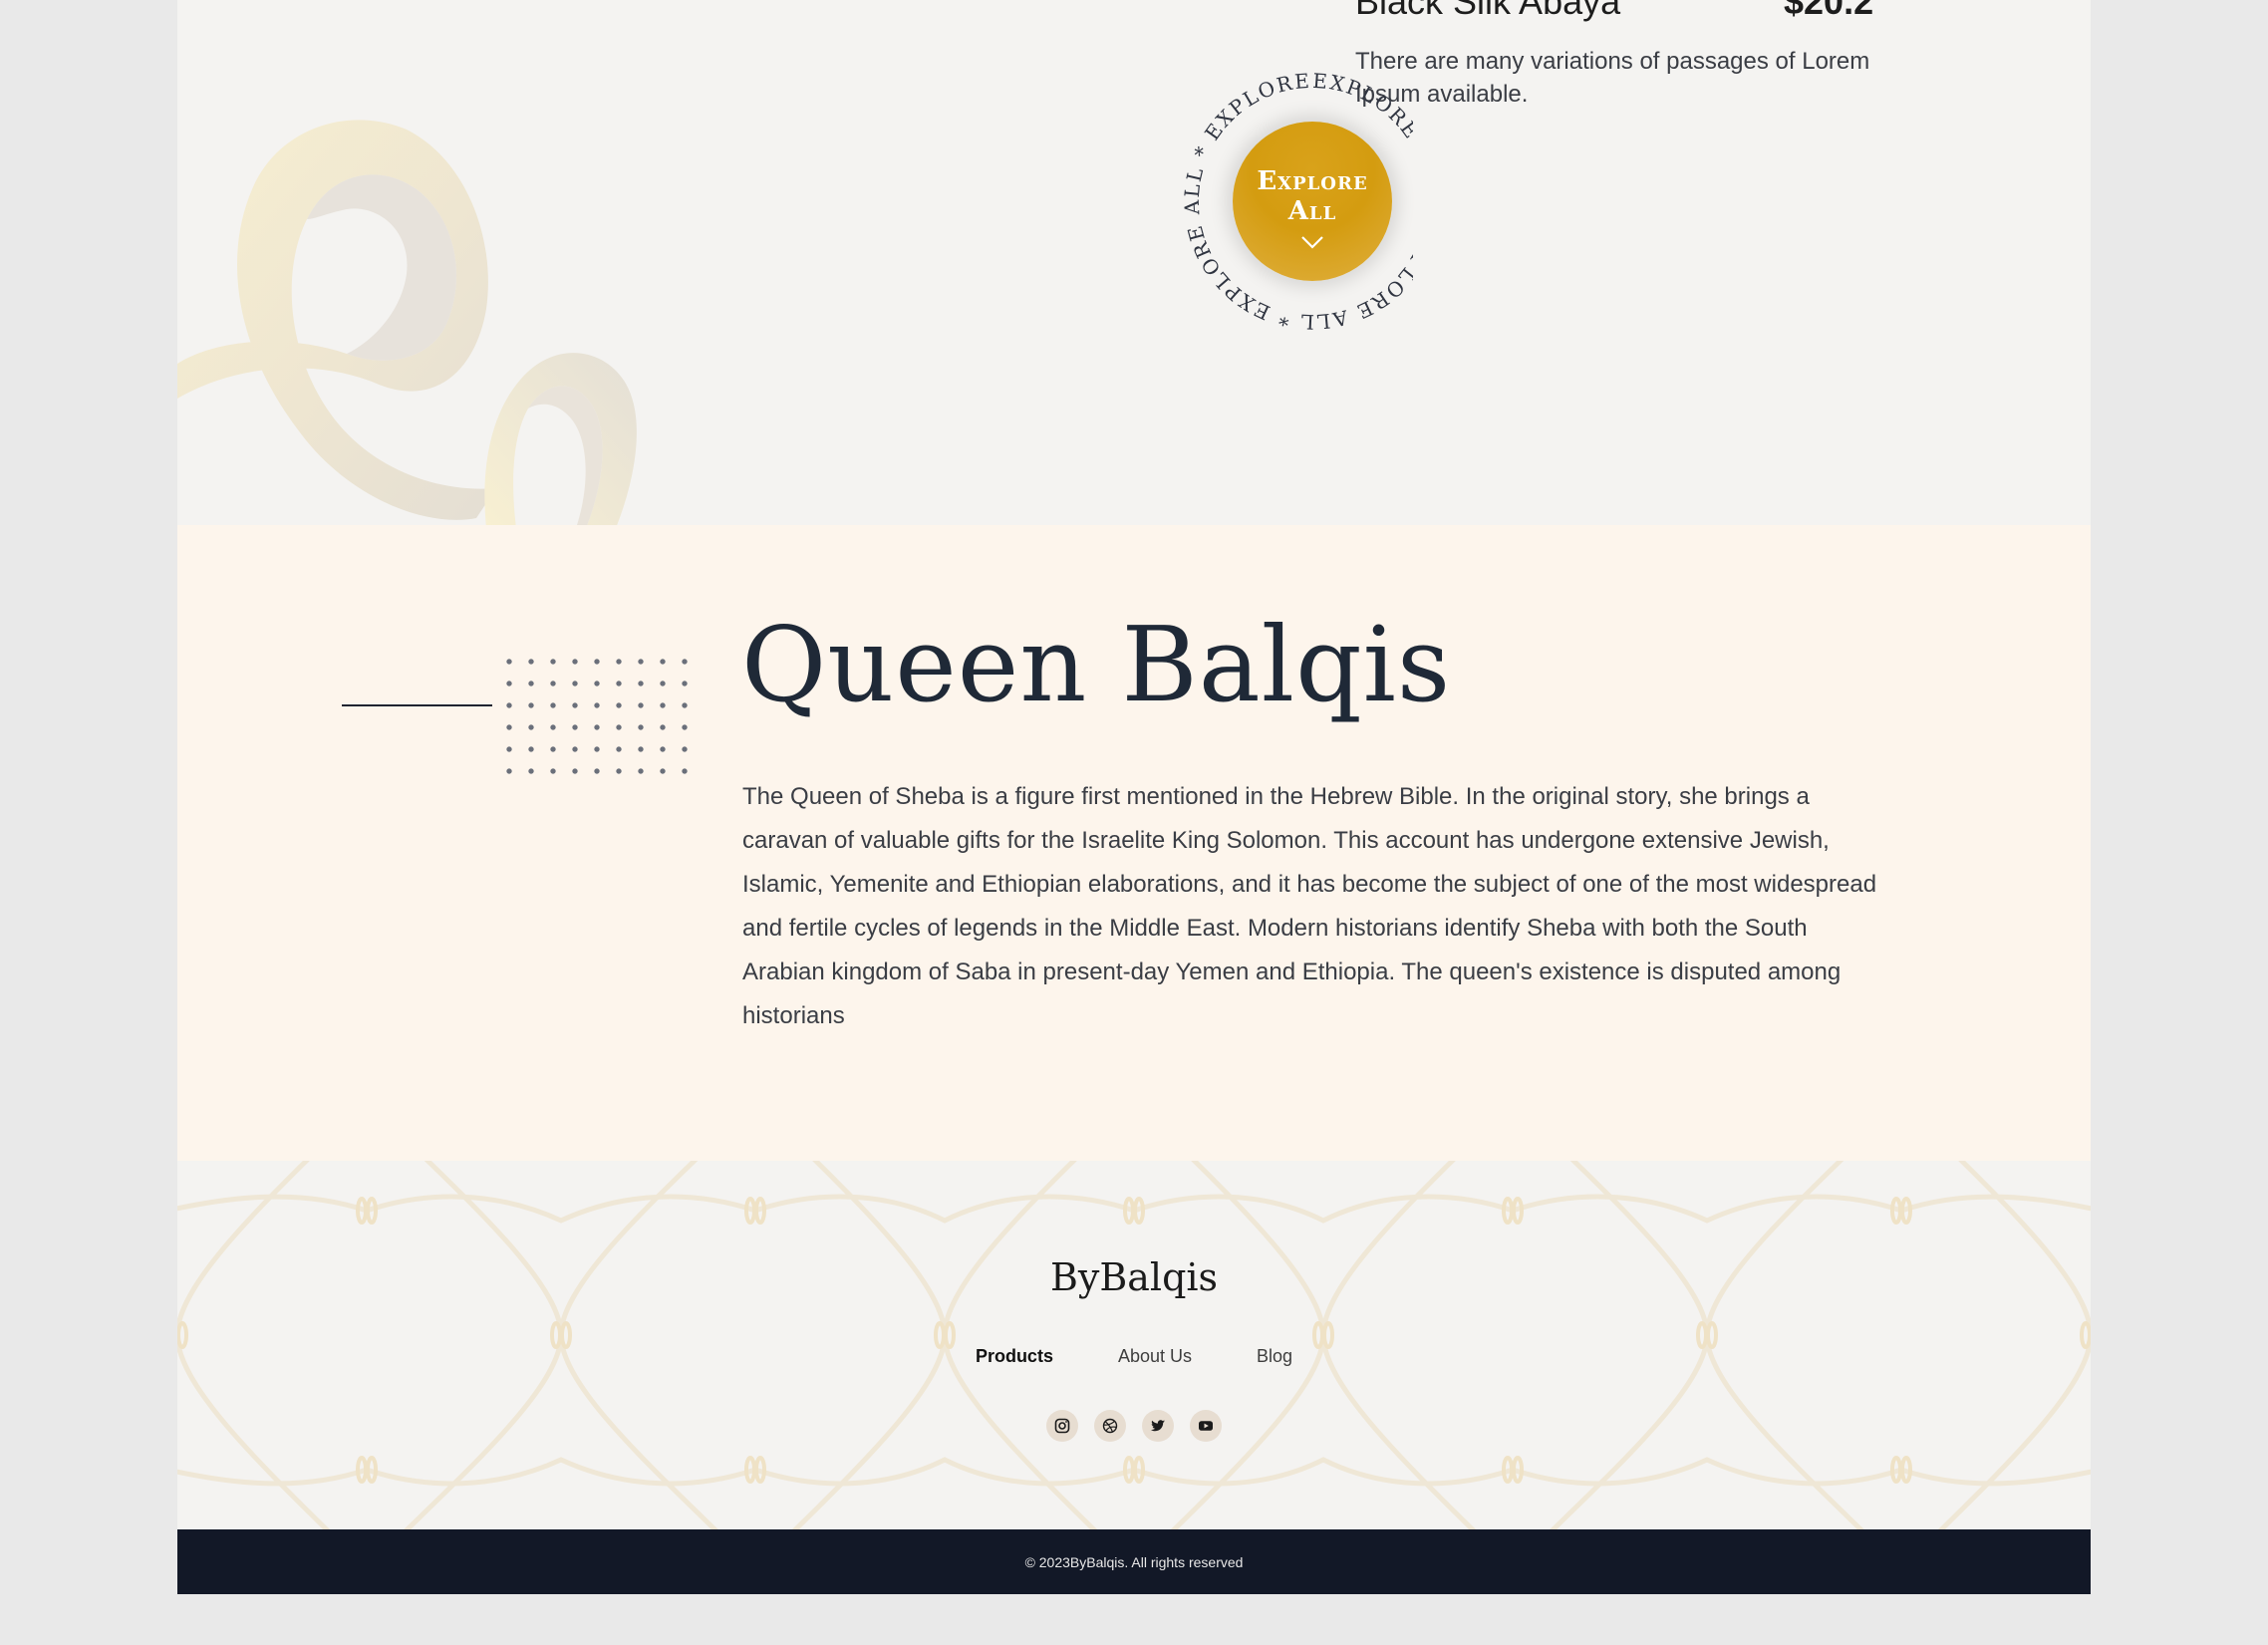 The image size is (2268, 1645). What do you see at coordinates (1488, 11) in the screenshot?
I see `product-name: Black Silk Abaya` at bounding box center [1488, 11].